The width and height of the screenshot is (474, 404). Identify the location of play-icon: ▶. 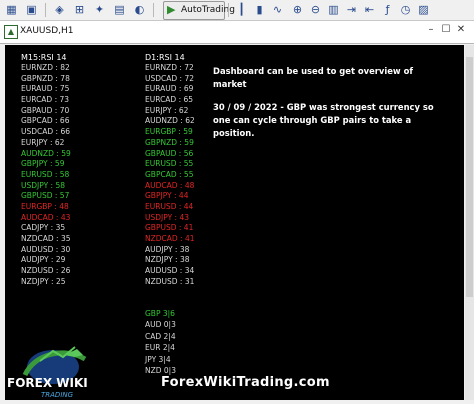
(171, 9).